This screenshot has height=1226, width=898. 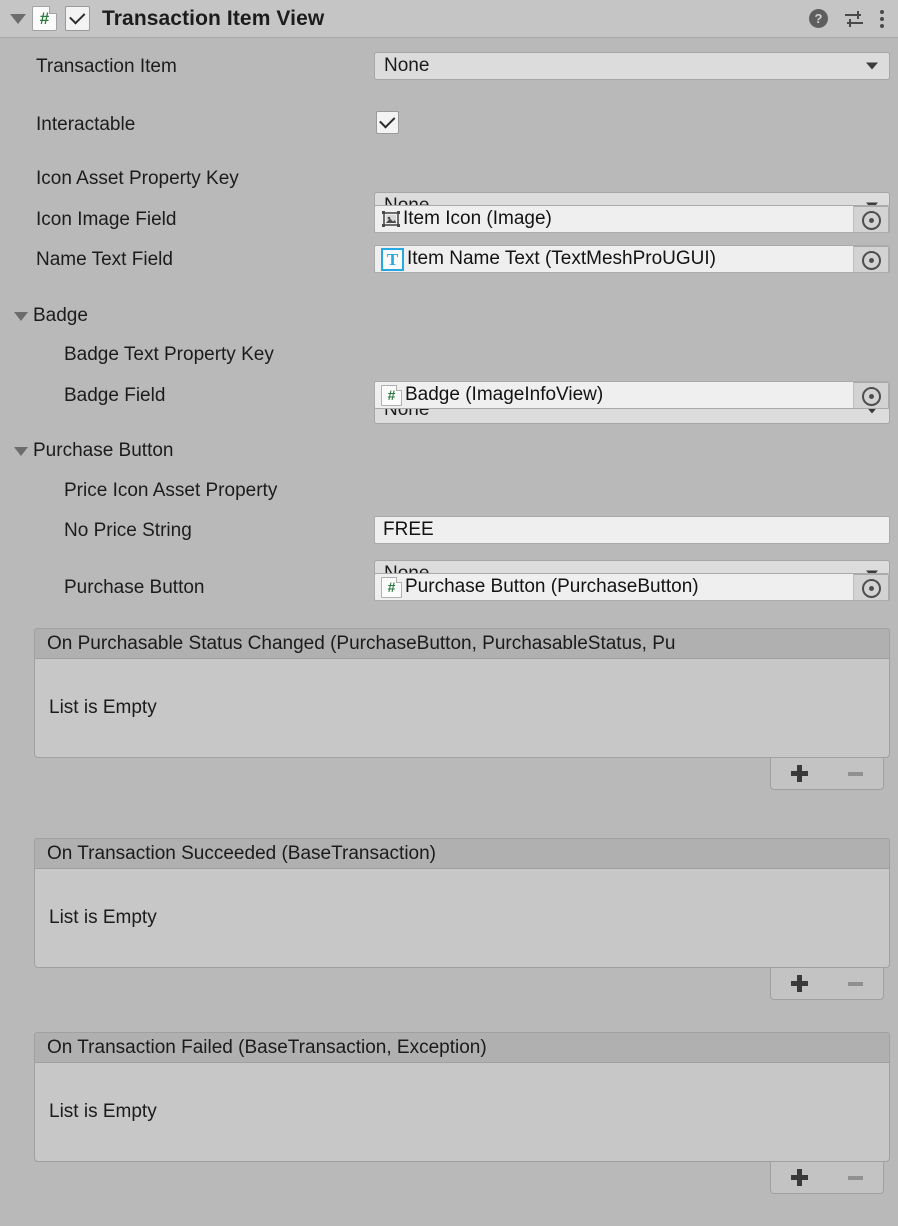 I want to click on label-name-text-field: Name Text Field, so click(x=104, y=259).